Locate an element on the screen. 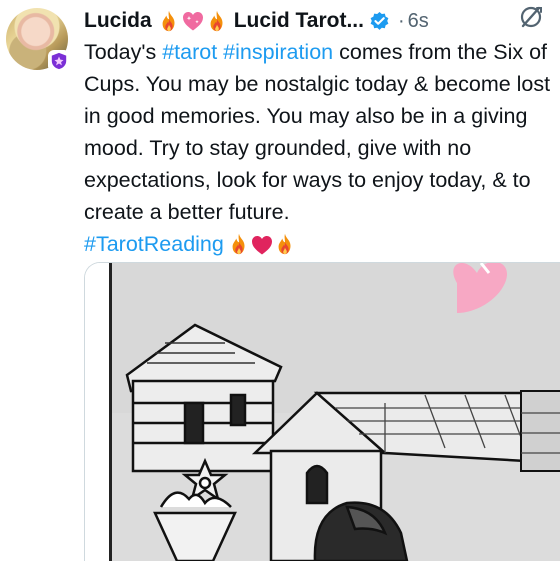  hashtag-tarot: #tarot is located at coordinates (189, 52).